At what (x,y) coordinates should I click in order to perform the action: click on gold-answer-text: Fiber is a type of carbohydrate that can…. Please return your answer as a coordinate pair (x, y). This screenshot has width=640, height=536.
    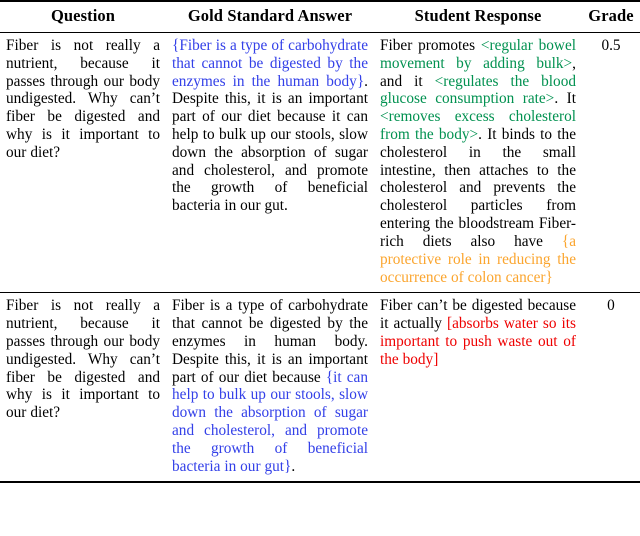
    Looking at the image, I should click on (270, 386).